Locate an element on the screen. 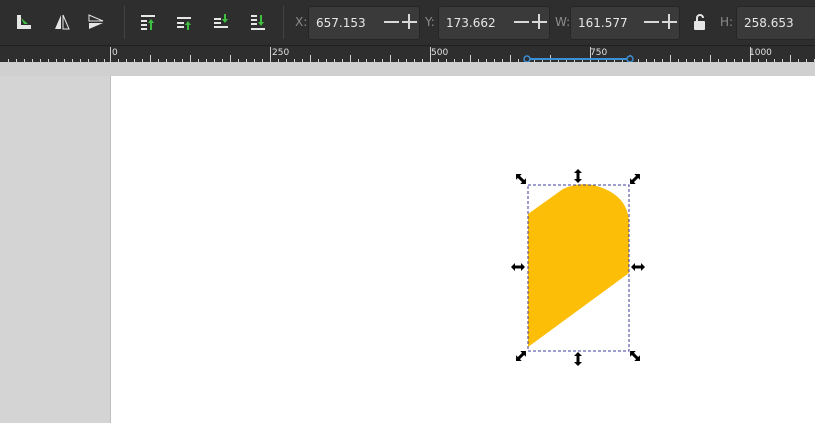  w-field: 161.577 is located at coordinates (625, 23).